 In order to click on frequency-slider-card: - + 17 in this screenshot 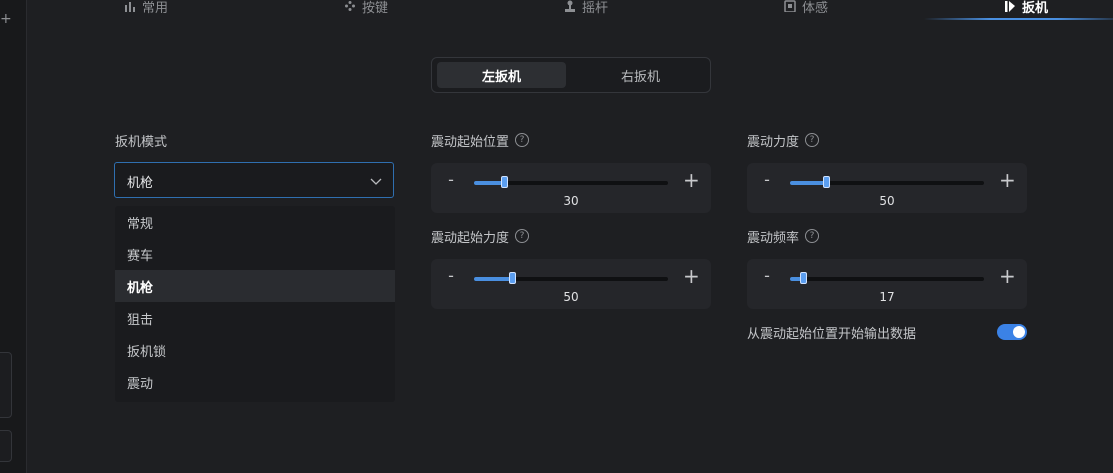, I will do `click(887, 284)`.